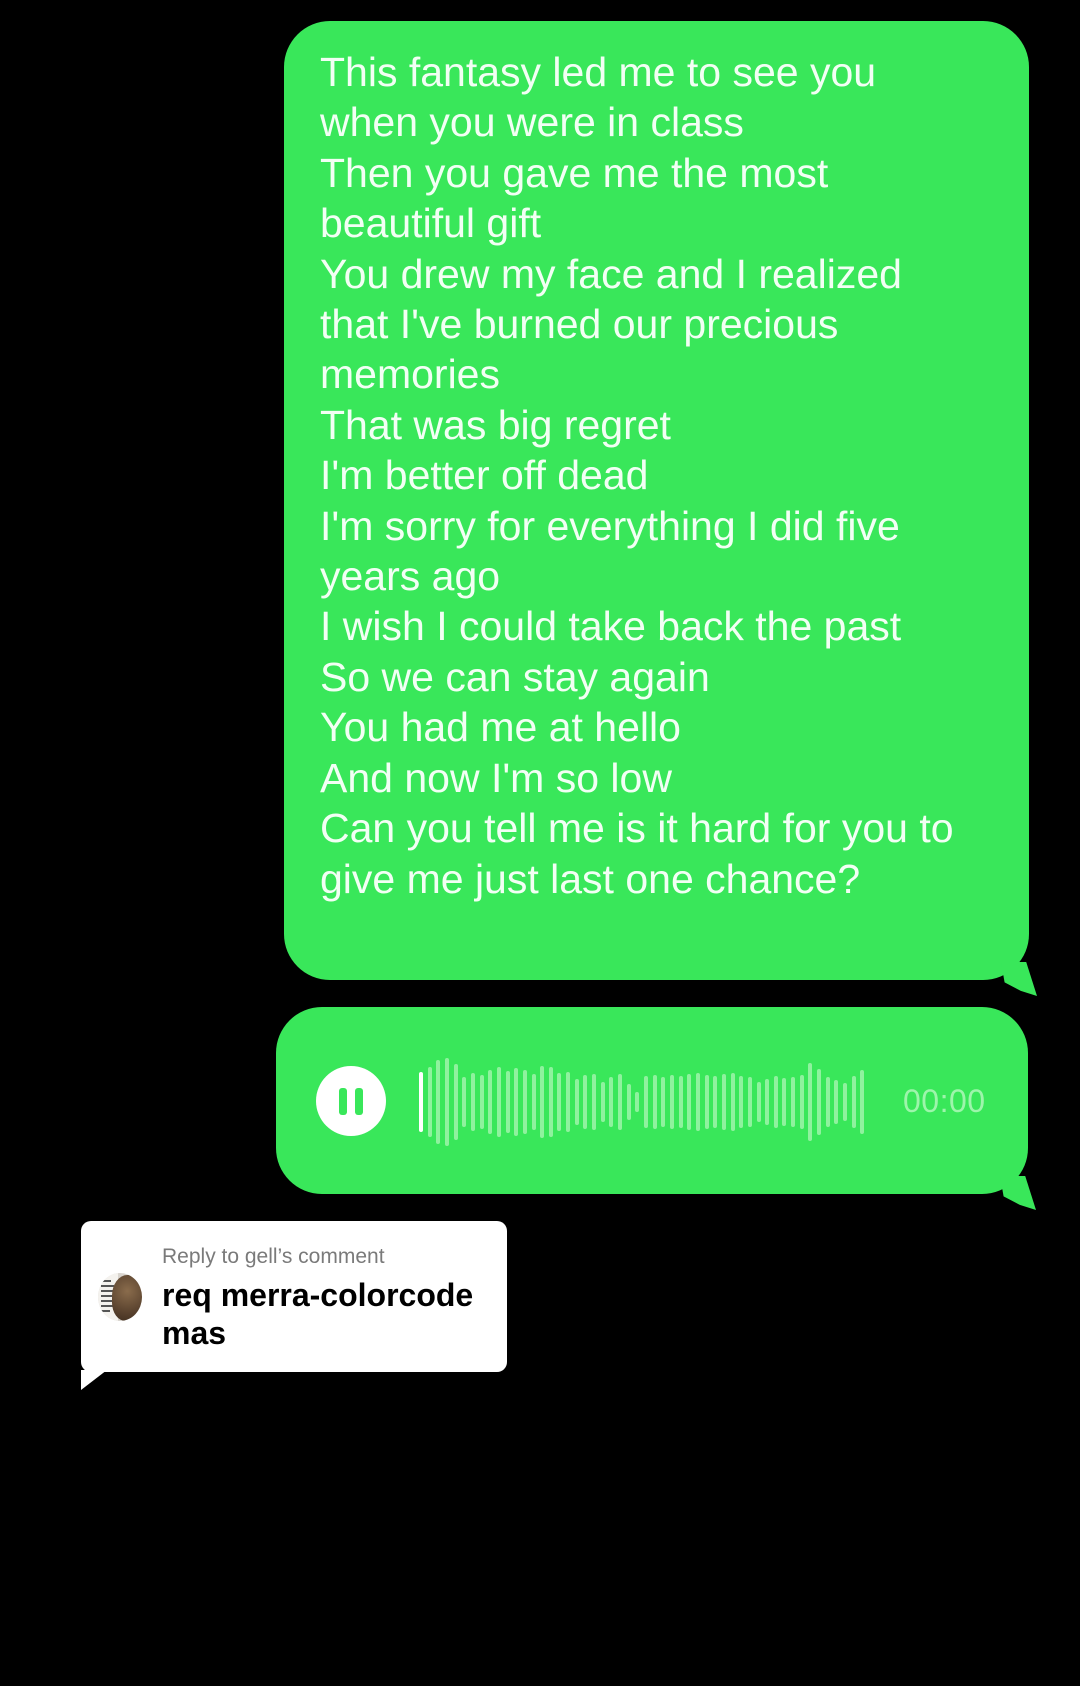 Image resolution: width=1080 pixels, height=1686 pixels. Describe the element at coordinates (532, 122) in the screenshot. I see `lyrics-line: when you were in class` at that location.